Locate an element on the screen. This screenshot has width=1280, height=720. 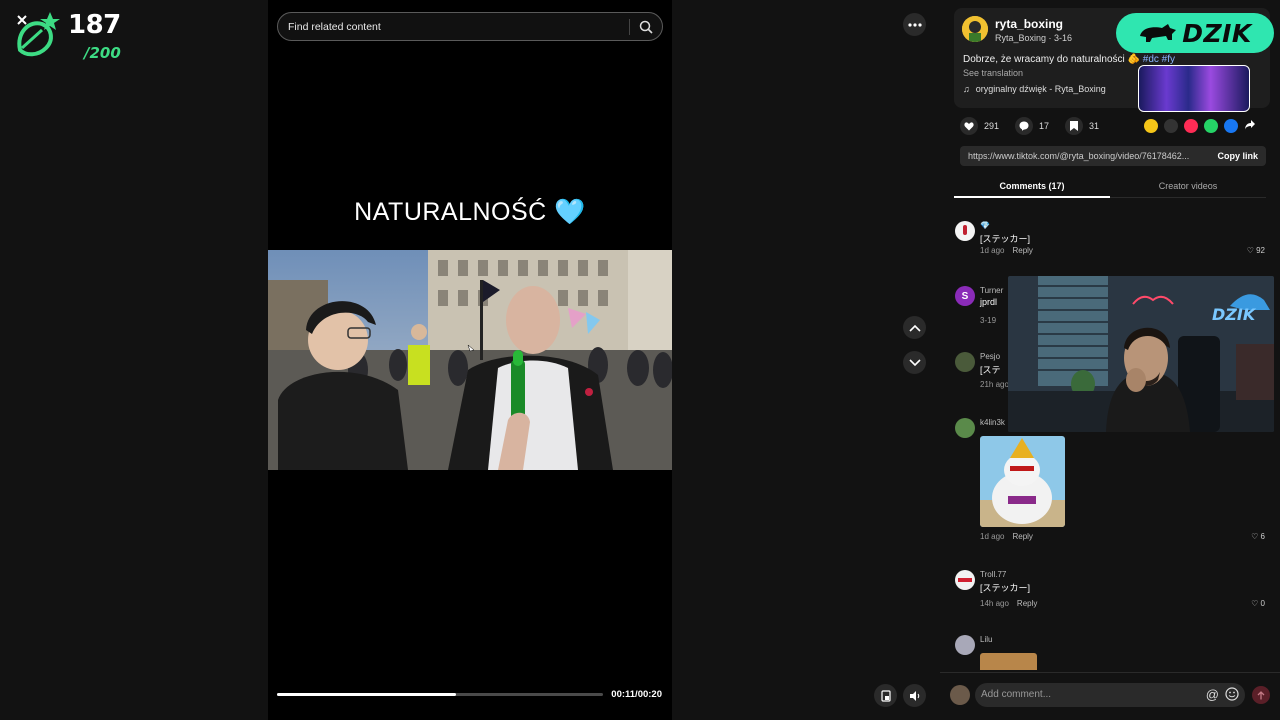
copy-link-button: Copy link is located at coordinates (1237, 156).